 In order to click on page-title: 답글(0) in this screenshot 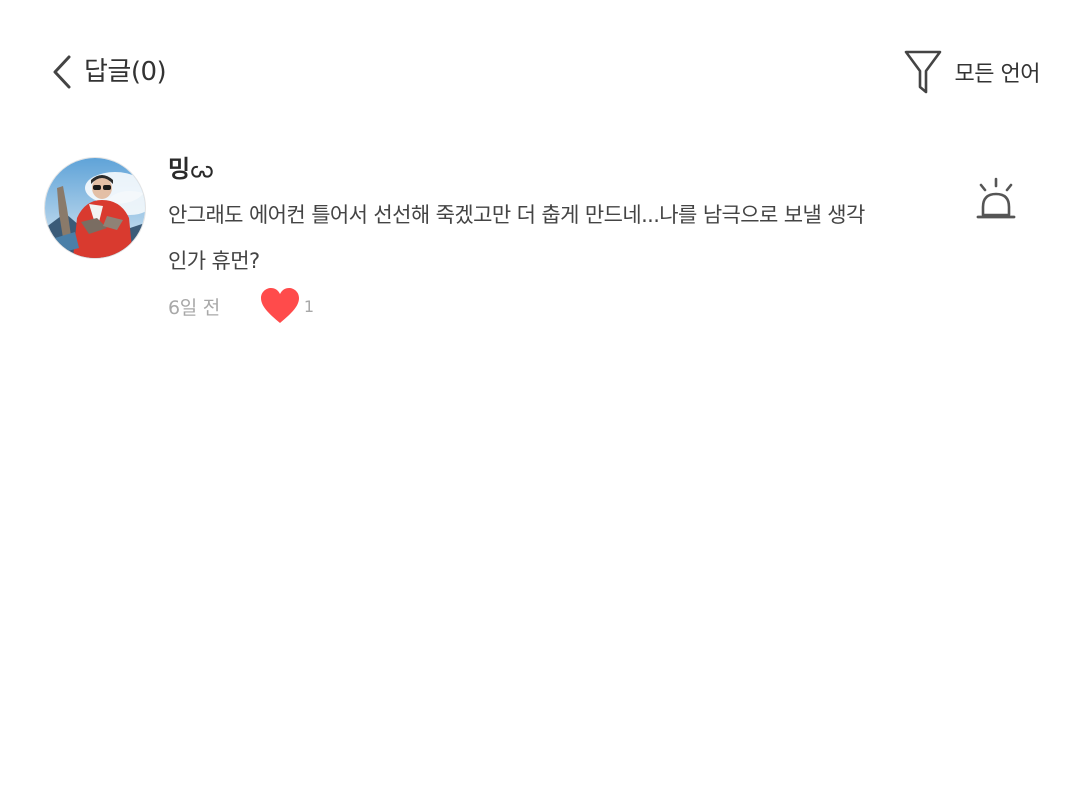, I will do `click(125, 72)`.